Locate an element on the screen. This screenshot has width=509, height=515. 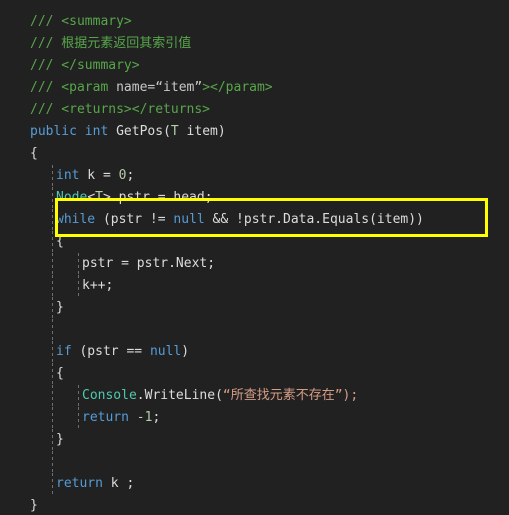
code-line: /// <param name=“item”></param> is located at coordinates (254, 88).